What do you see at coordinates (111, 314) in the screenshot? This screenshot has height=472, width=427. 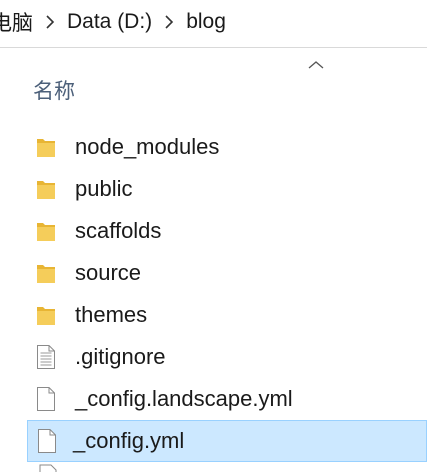 I see `list-item-label: themes` at bounding box center [111, 314].